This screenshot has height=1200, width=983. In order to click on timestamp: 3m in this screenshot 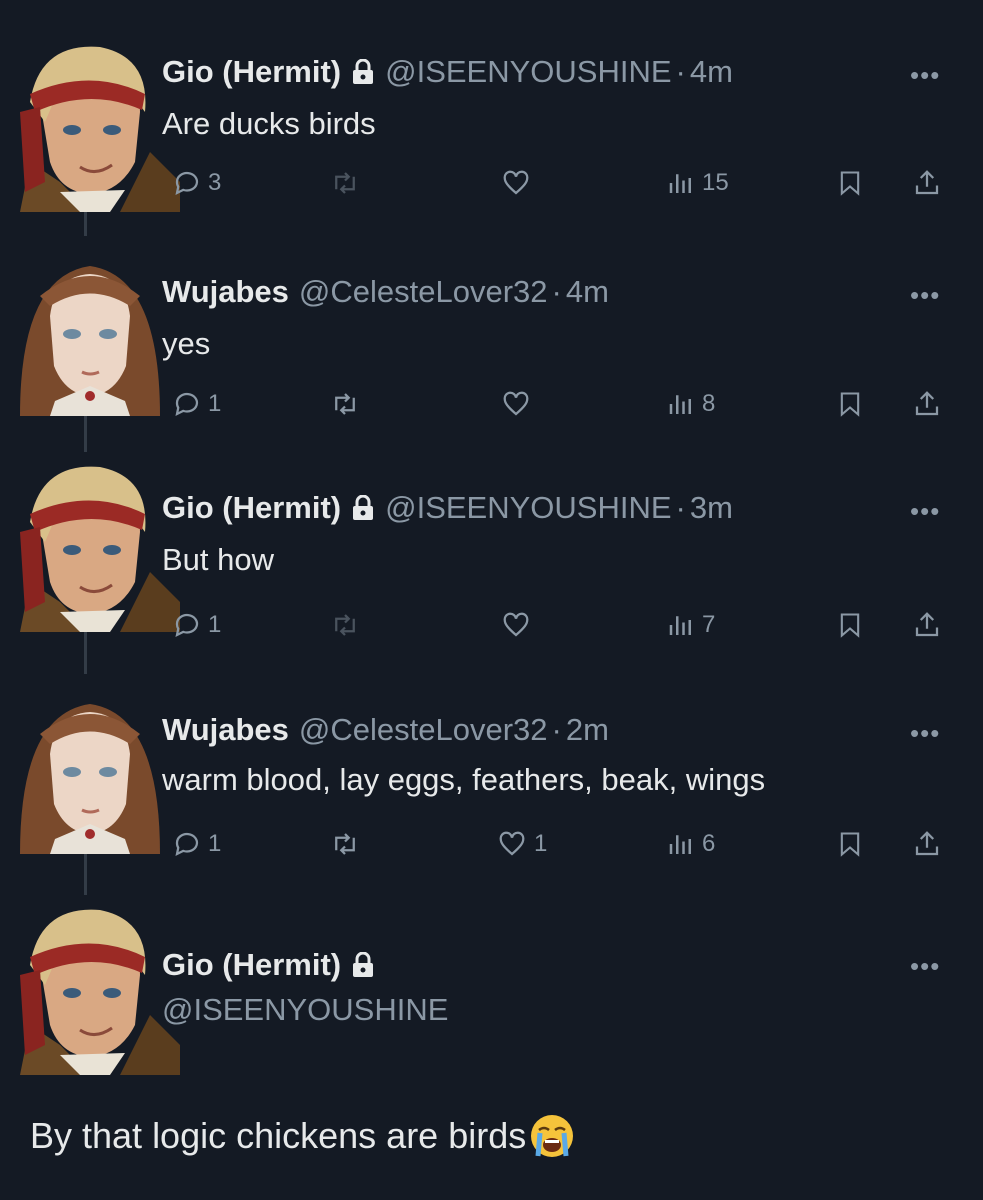, I will do `click(711, 508)`.